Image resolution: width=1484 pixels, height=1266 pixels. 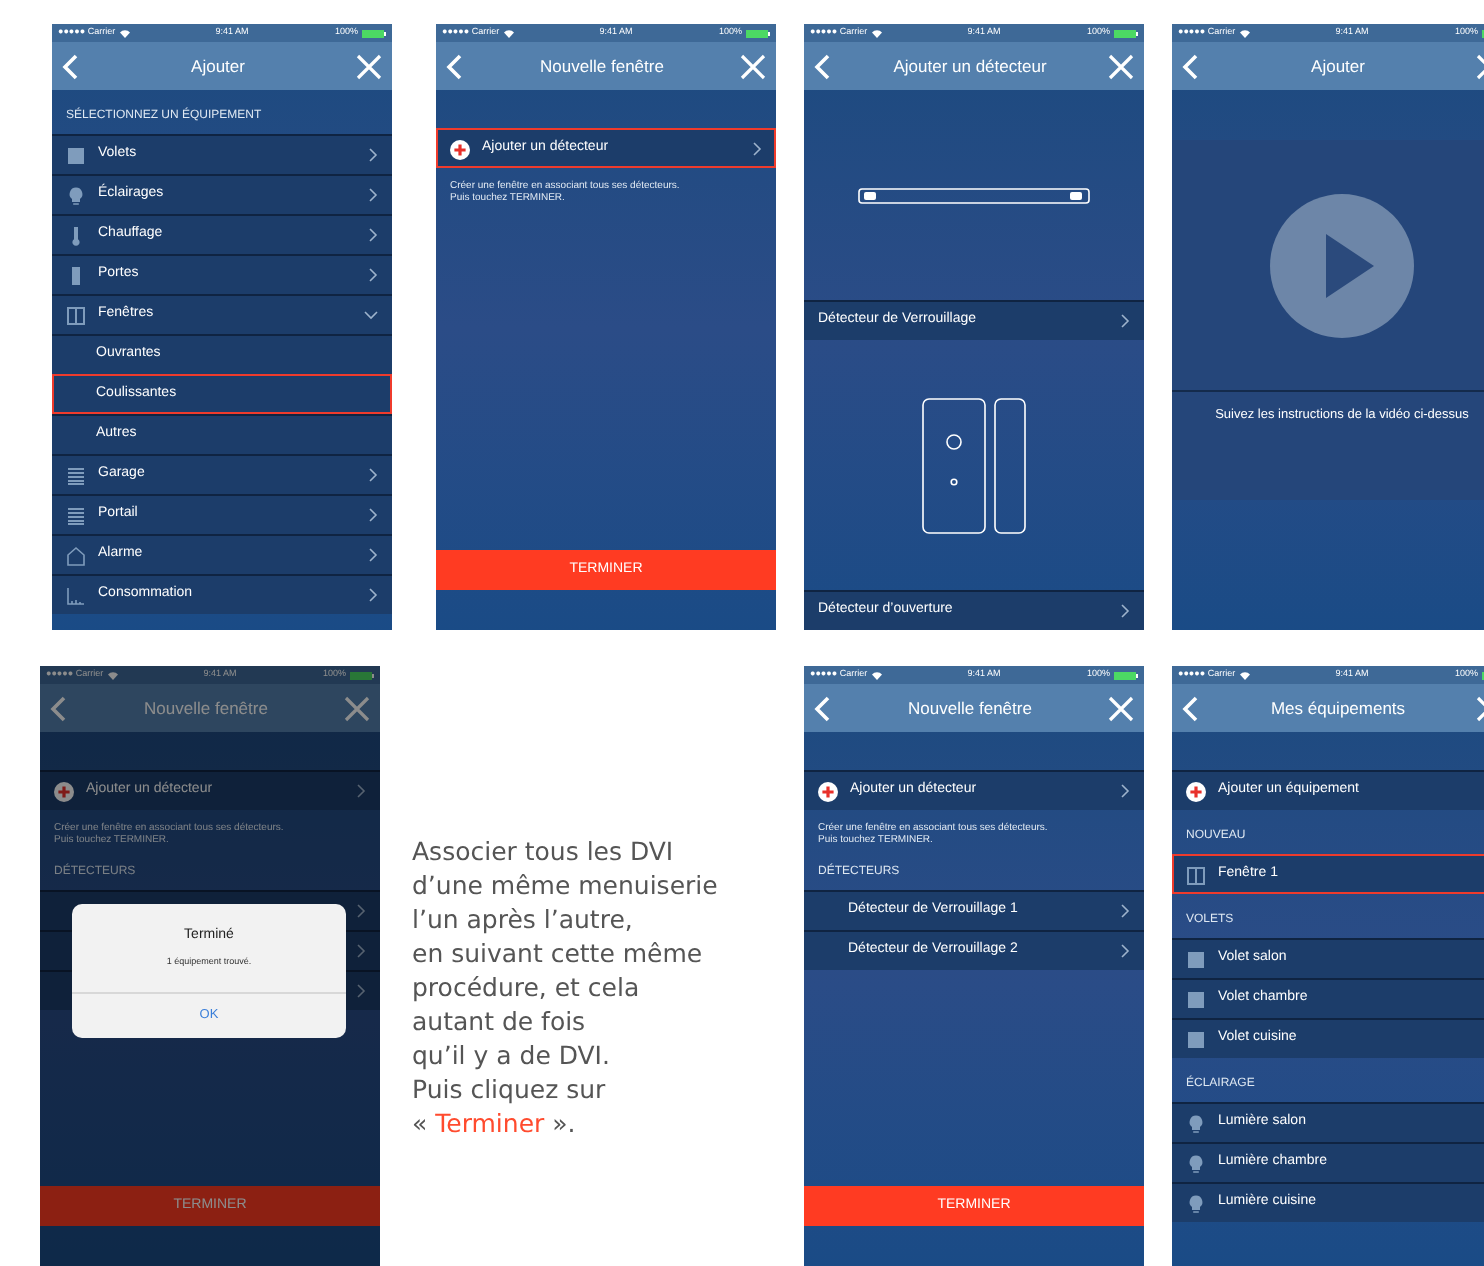 I want to click on chevron-down-icon, so click(x=371, y=315).